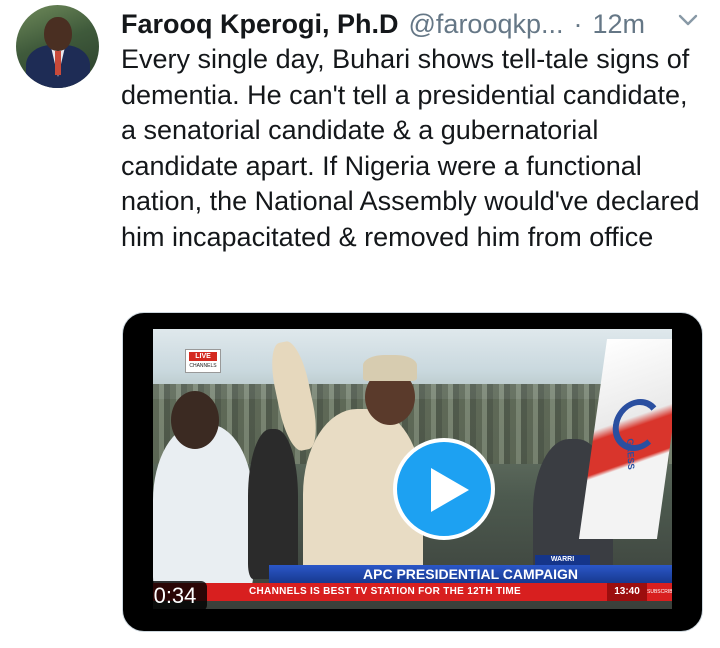 The image size is (720, 648). Describe the element at coordinates (273, 504) in the screenshot. I see `video-figure-mid` at that location.